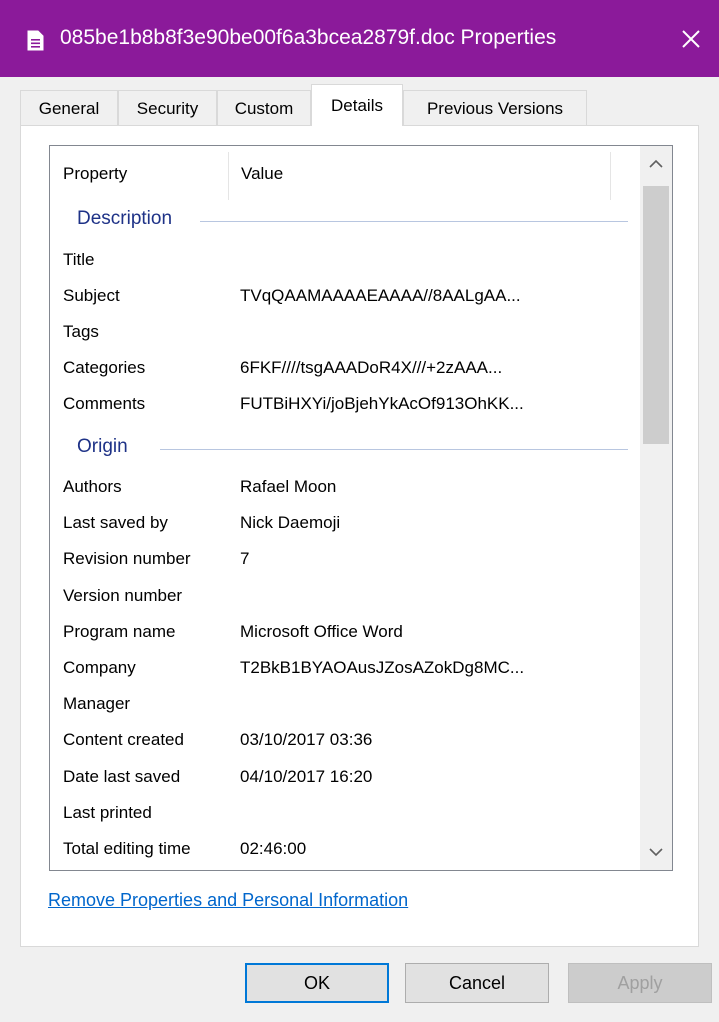 The height and width of the screenshot is (1022, 719). I want to click on property-row: Authors Rafael Moon, so click(345, 487).